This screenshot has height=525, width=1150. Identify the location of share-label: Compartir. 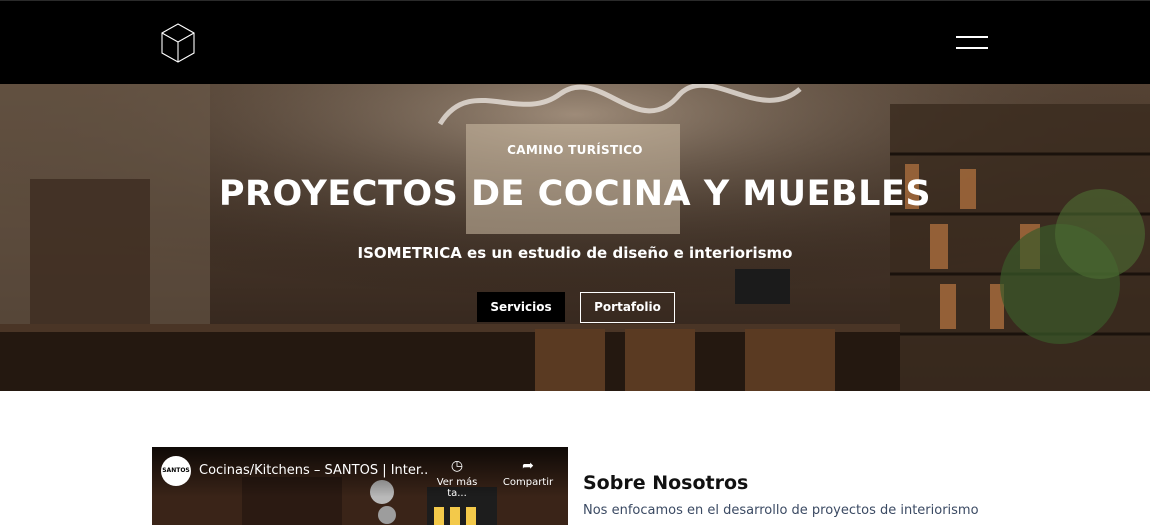
(528, 482).